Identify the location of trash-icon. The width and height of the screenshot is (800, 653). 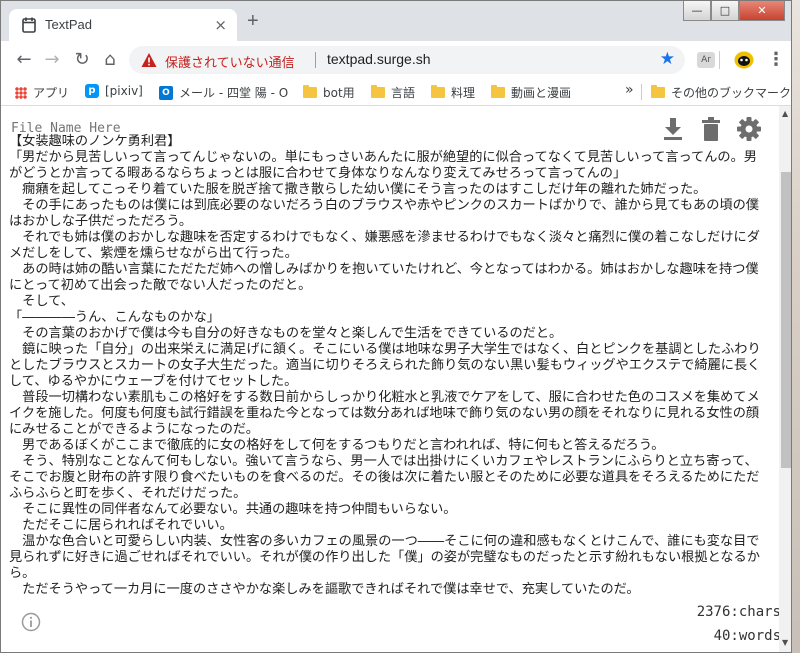
(711, 129).